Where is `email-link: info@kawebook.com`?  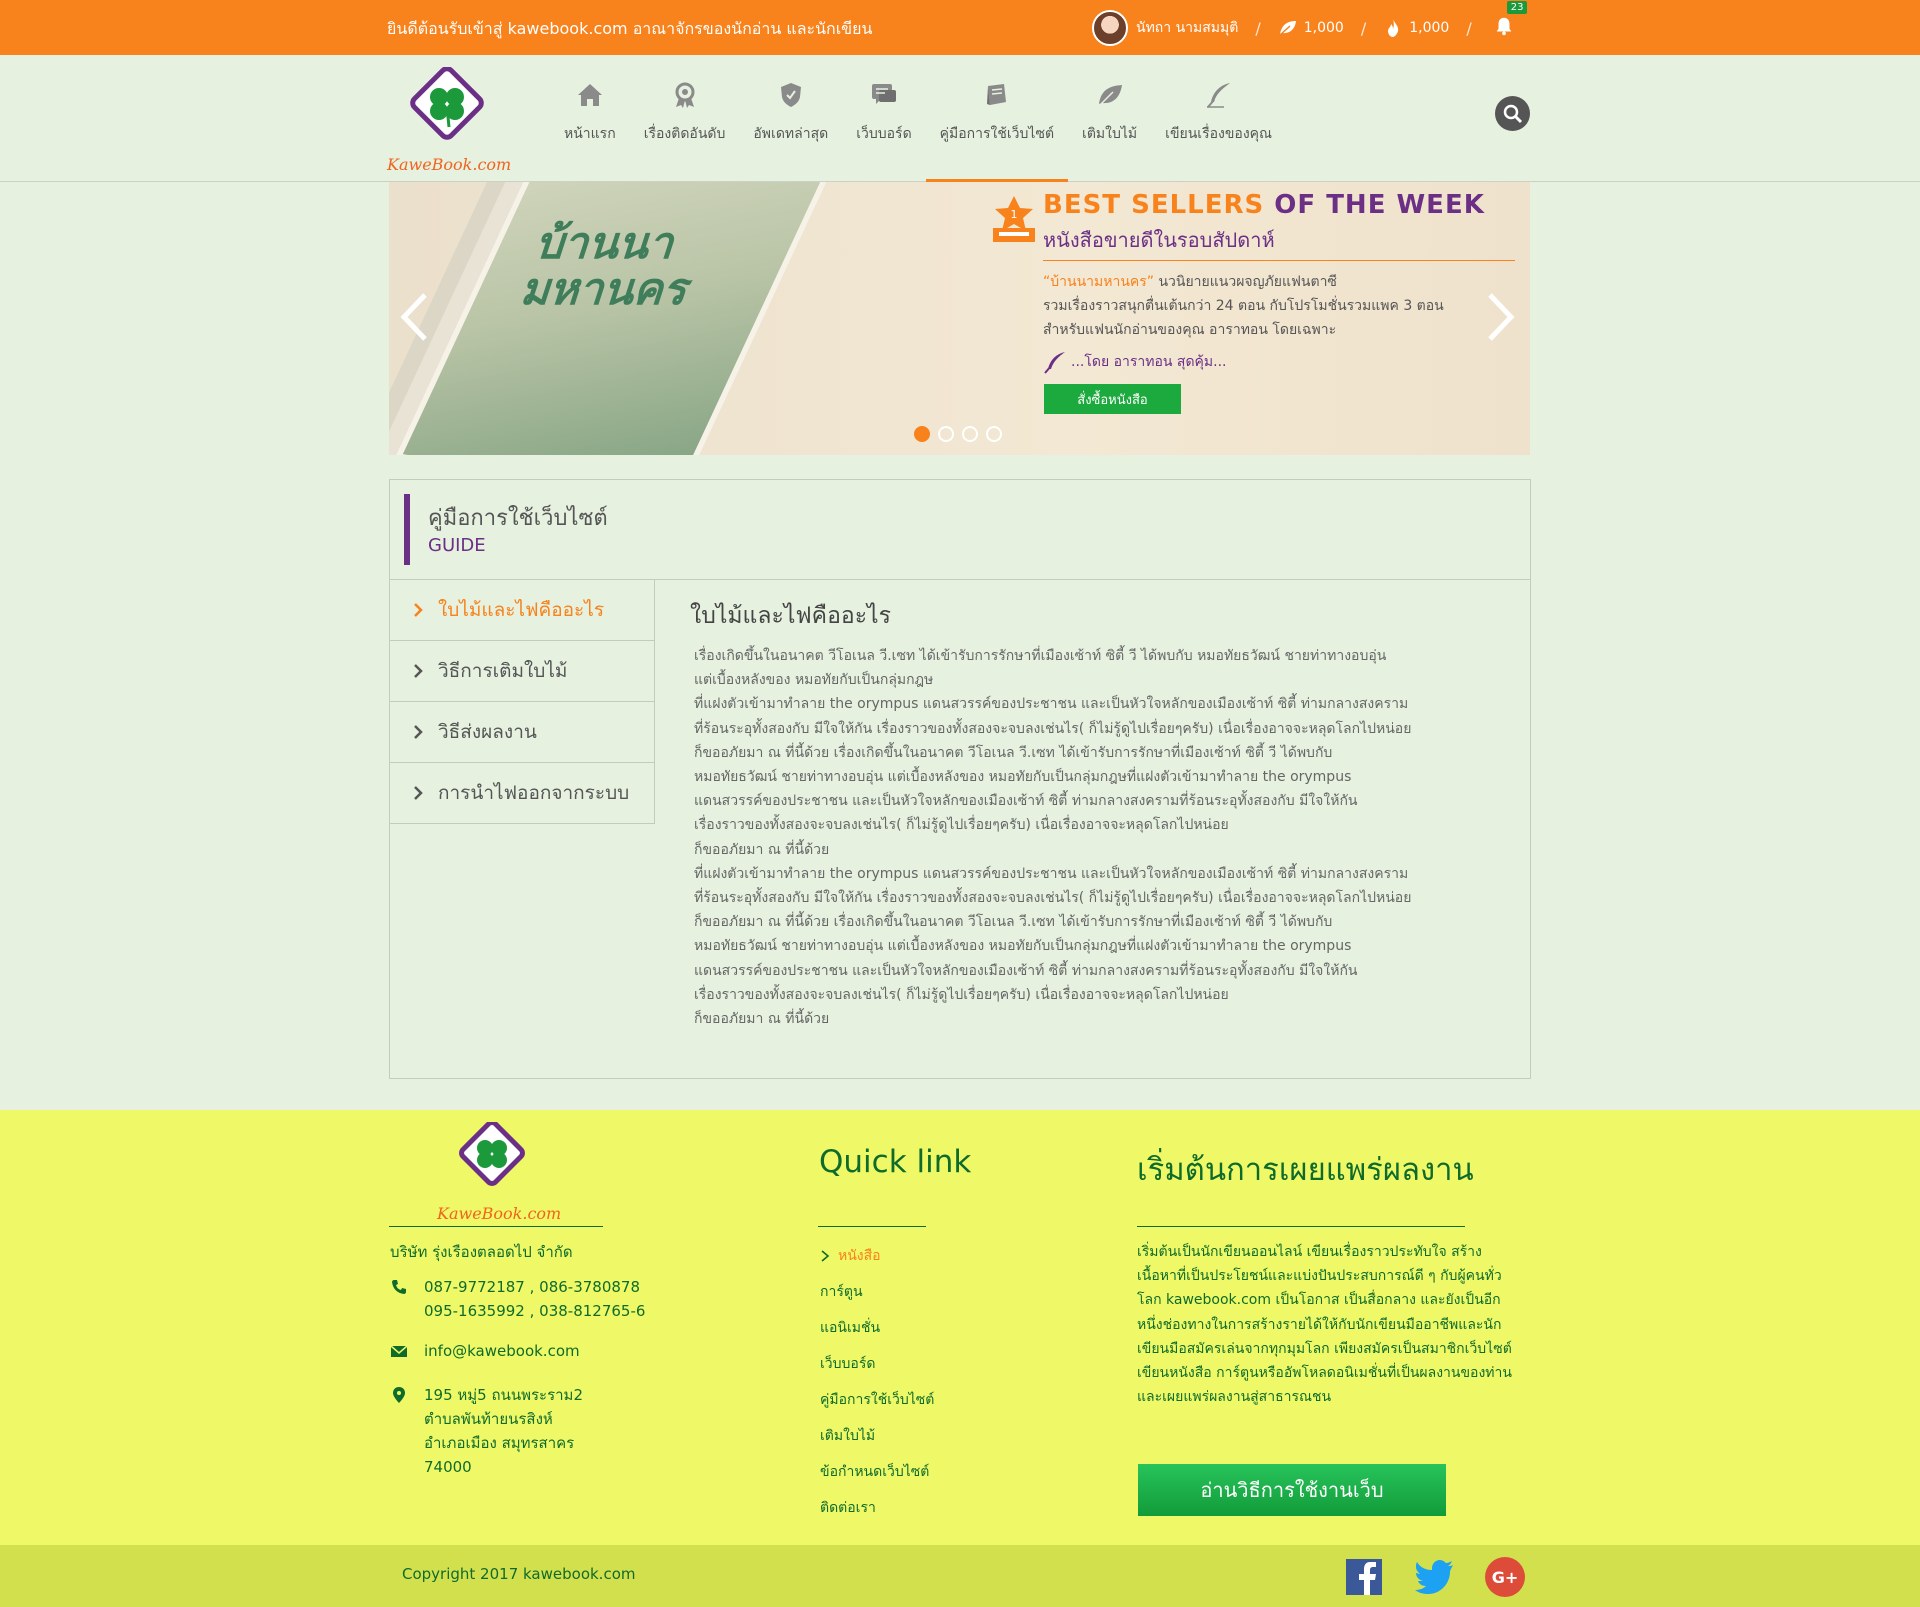 email-link: info@kawebook.com is located at coordinates (502, 1351).